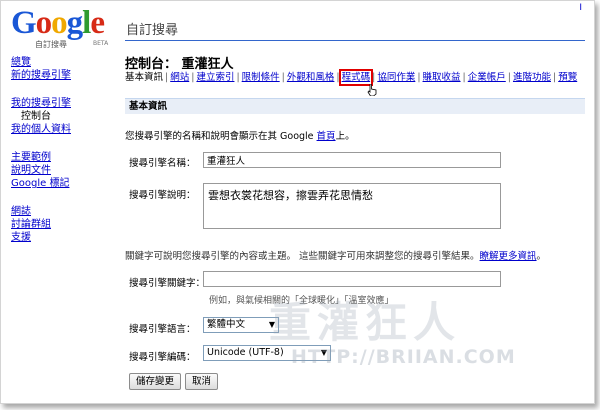 Image resolution: width=600 pixels, height=410 pixels. What do you see at coordinates (179, 77) in the screenshot?
I see `tab-sites: 網站` at bounding box center [179, 77].